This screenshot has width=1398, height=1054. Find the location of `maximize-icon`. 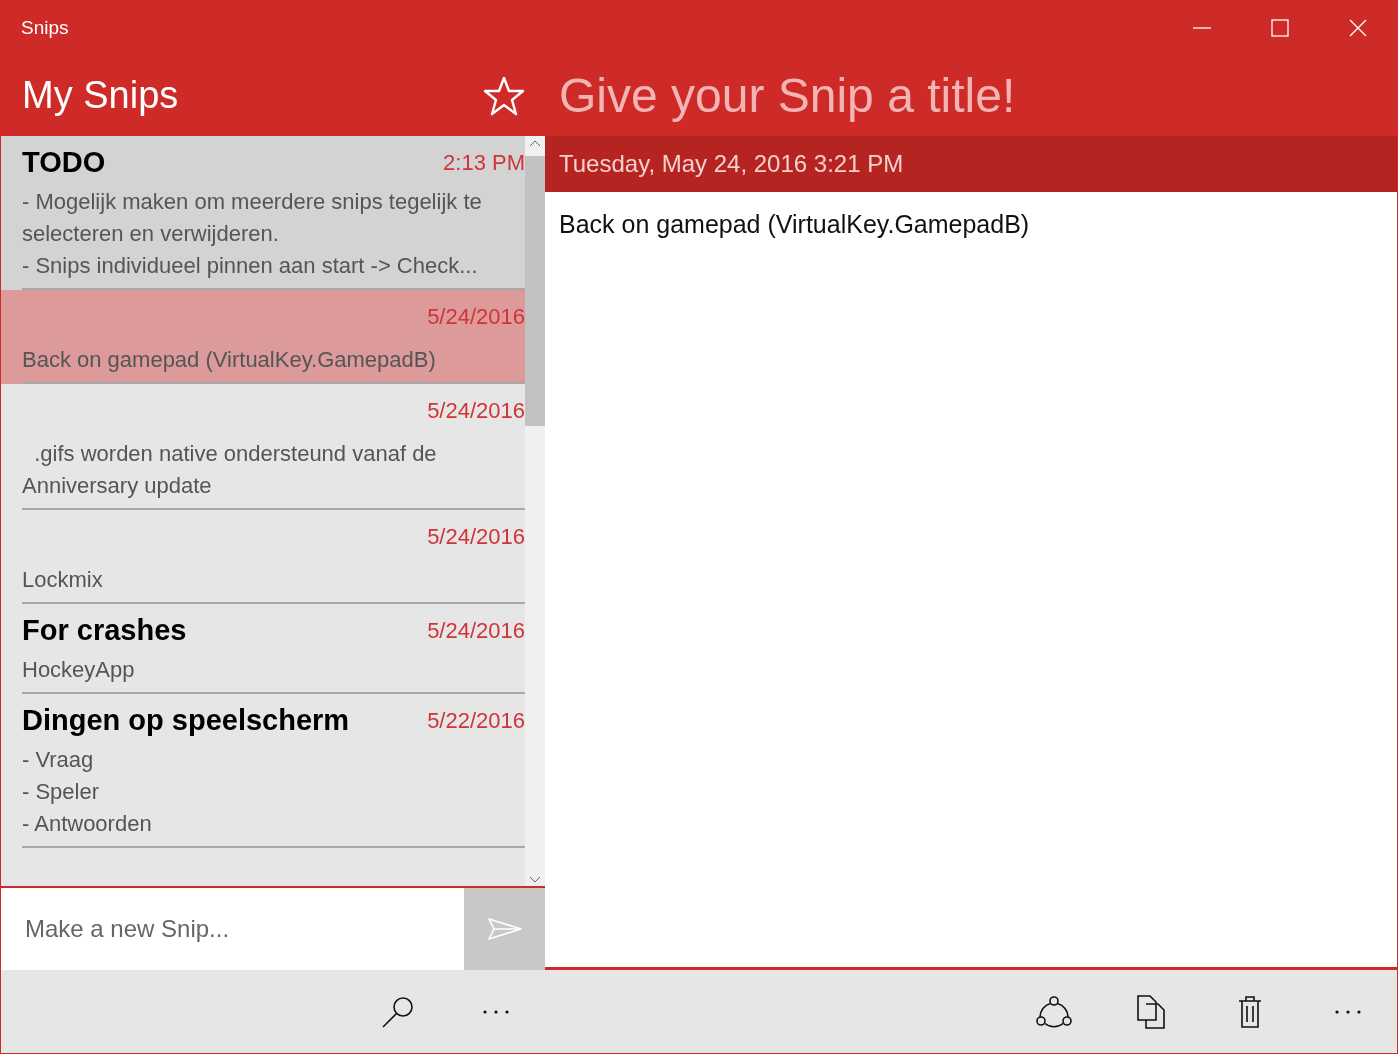

maximize-icon is located at coordinates (1280, 28).